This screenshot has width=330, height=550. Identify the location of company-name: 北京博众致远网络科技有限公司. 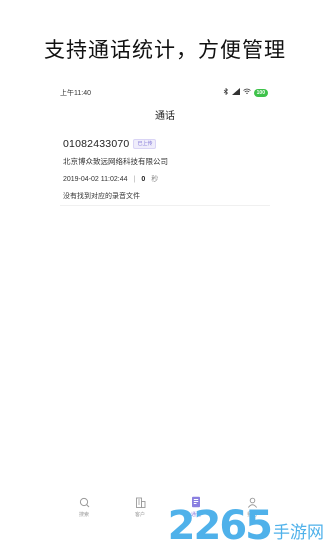
(115, 161).